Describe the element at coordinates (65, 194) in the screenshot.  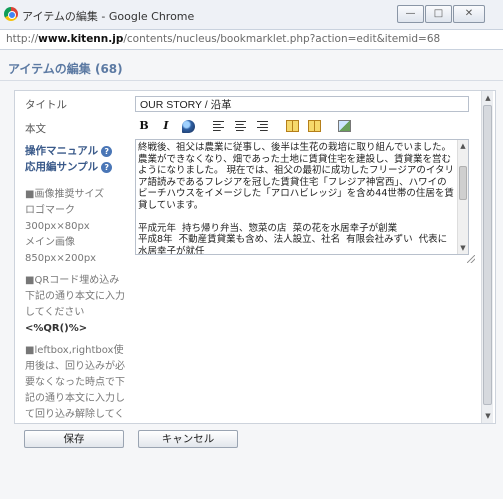
I see `note-image-line: ■画像推奨サイズ` at that location.